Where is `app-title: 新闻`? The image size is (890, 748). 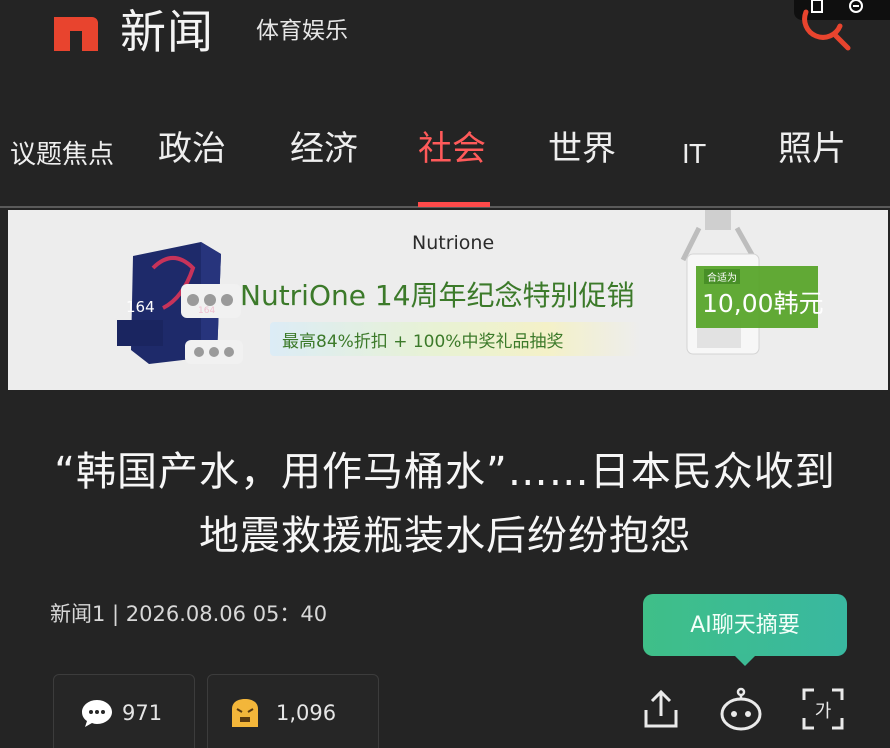 app-title: 新闻 is located at coordinates (167, 32).